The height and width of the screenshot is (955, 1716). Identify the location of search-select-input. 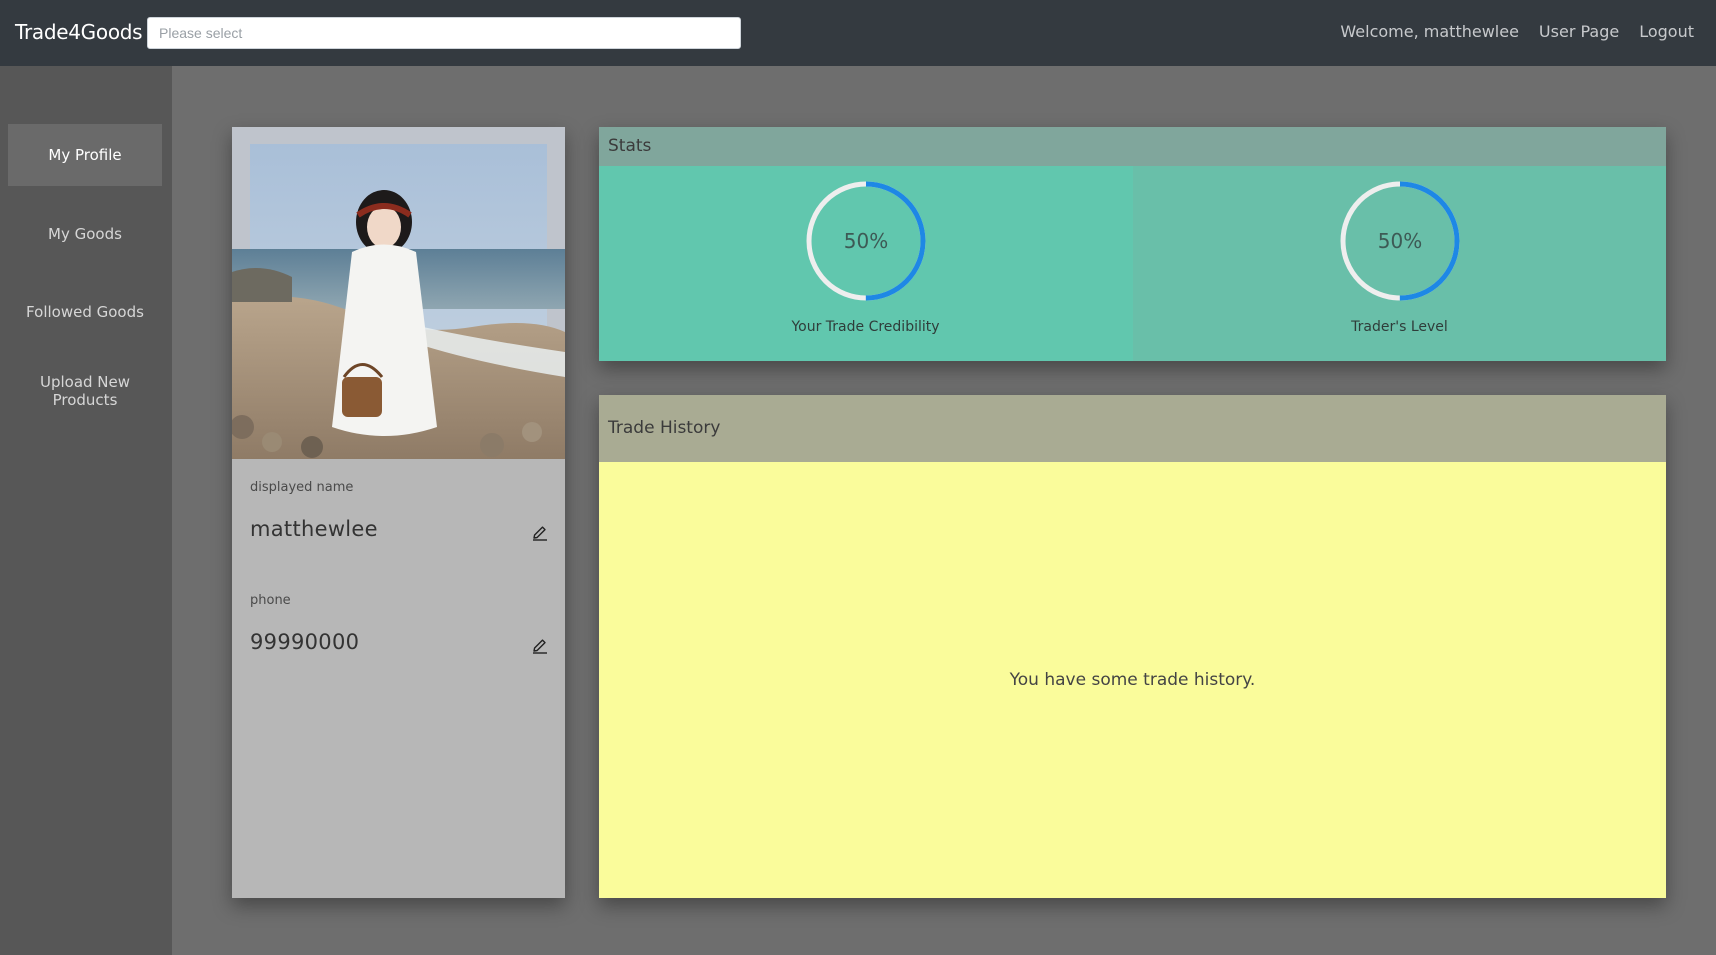
(444, 33).